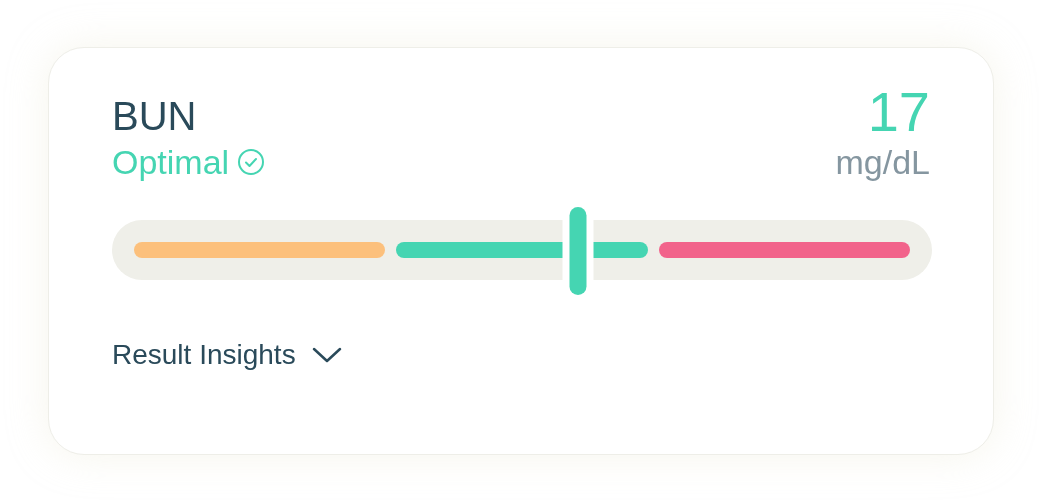 The width and height of the screenshot is (1044, 501). I want to click on result-insights-toggle: Result Insights, so click(227, 355).